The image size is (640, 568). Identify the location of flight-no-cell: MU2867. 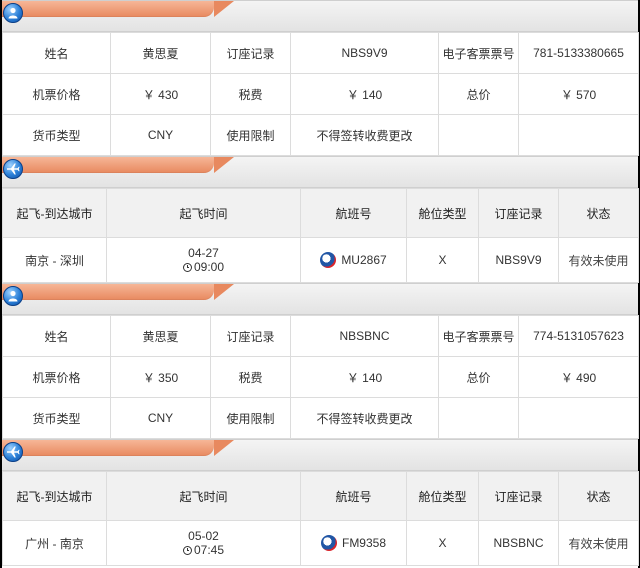
(353, 260).